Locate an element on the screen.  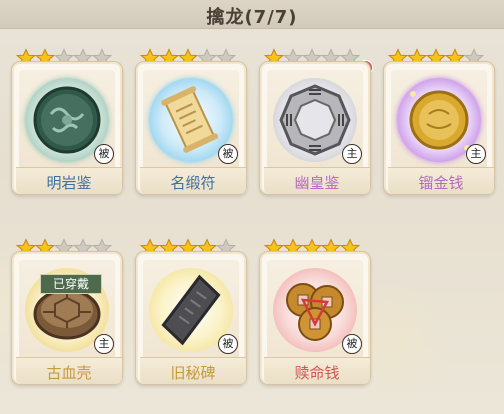
card-frame: 被 明岩鉴 is located at coordinates (68, 129).